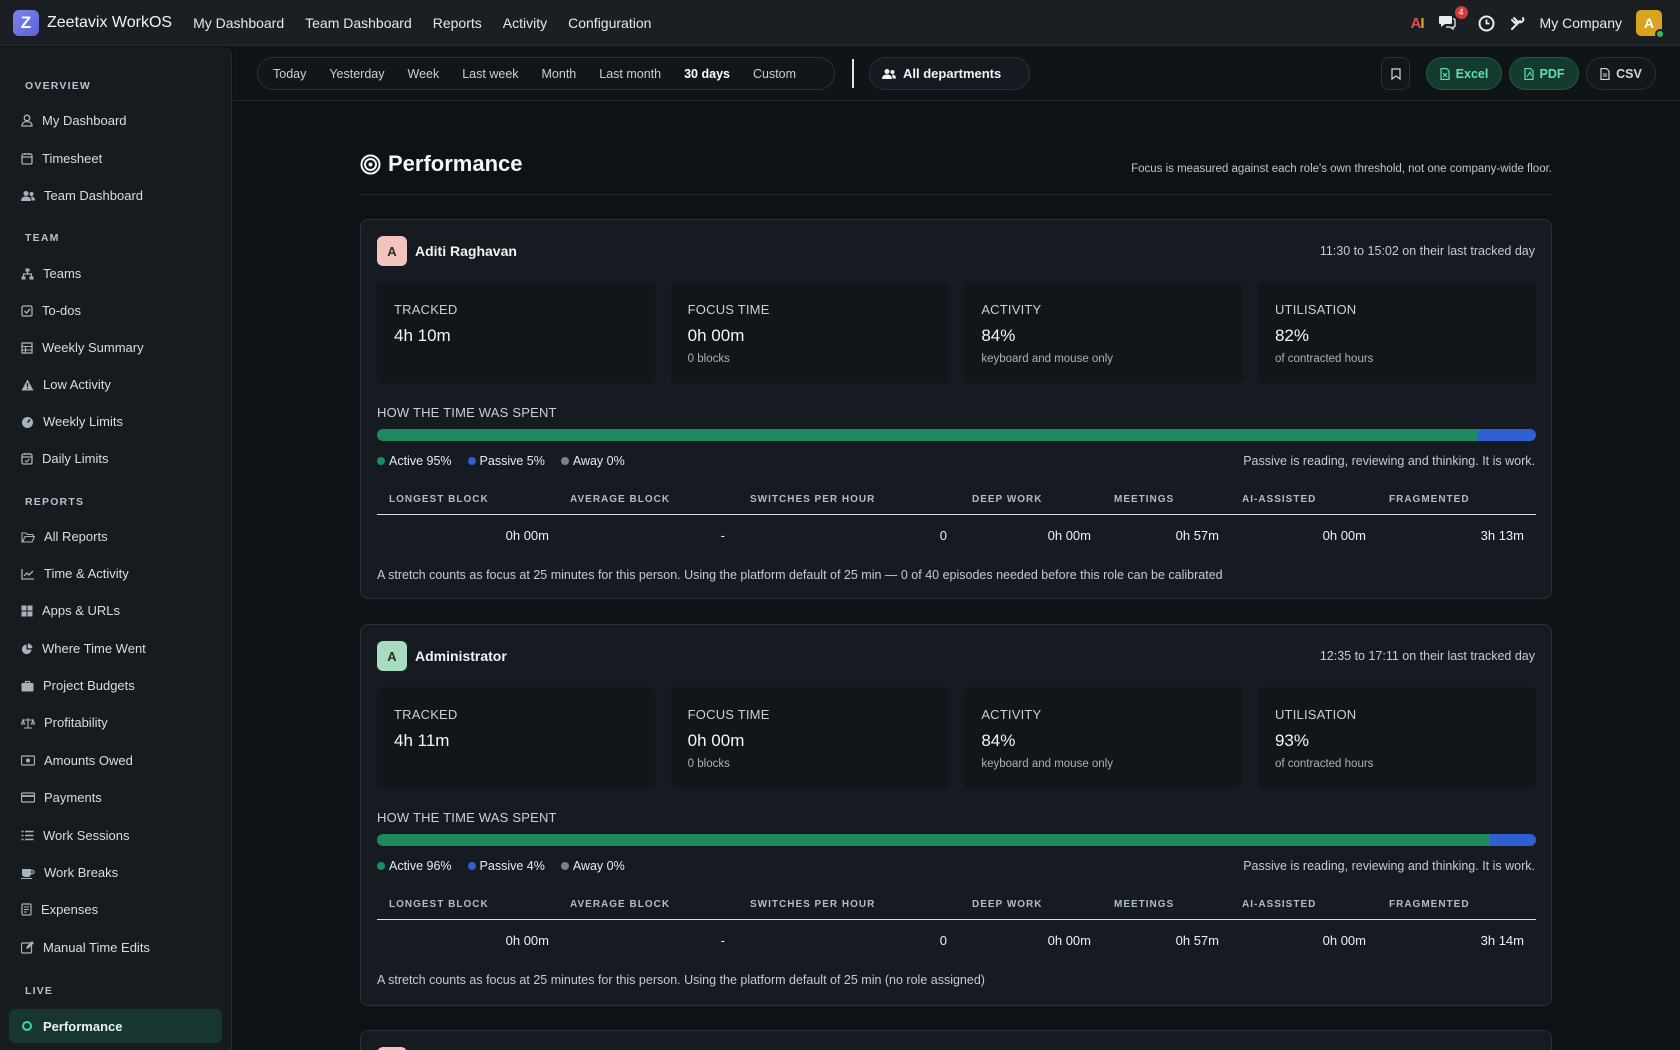 The height and width of the screenshot is (1050, 1680). What do you see at coordinates (426, 714) in the screenshot?
I see `stat-label: TRACKED` at bounding box center [426, 714].